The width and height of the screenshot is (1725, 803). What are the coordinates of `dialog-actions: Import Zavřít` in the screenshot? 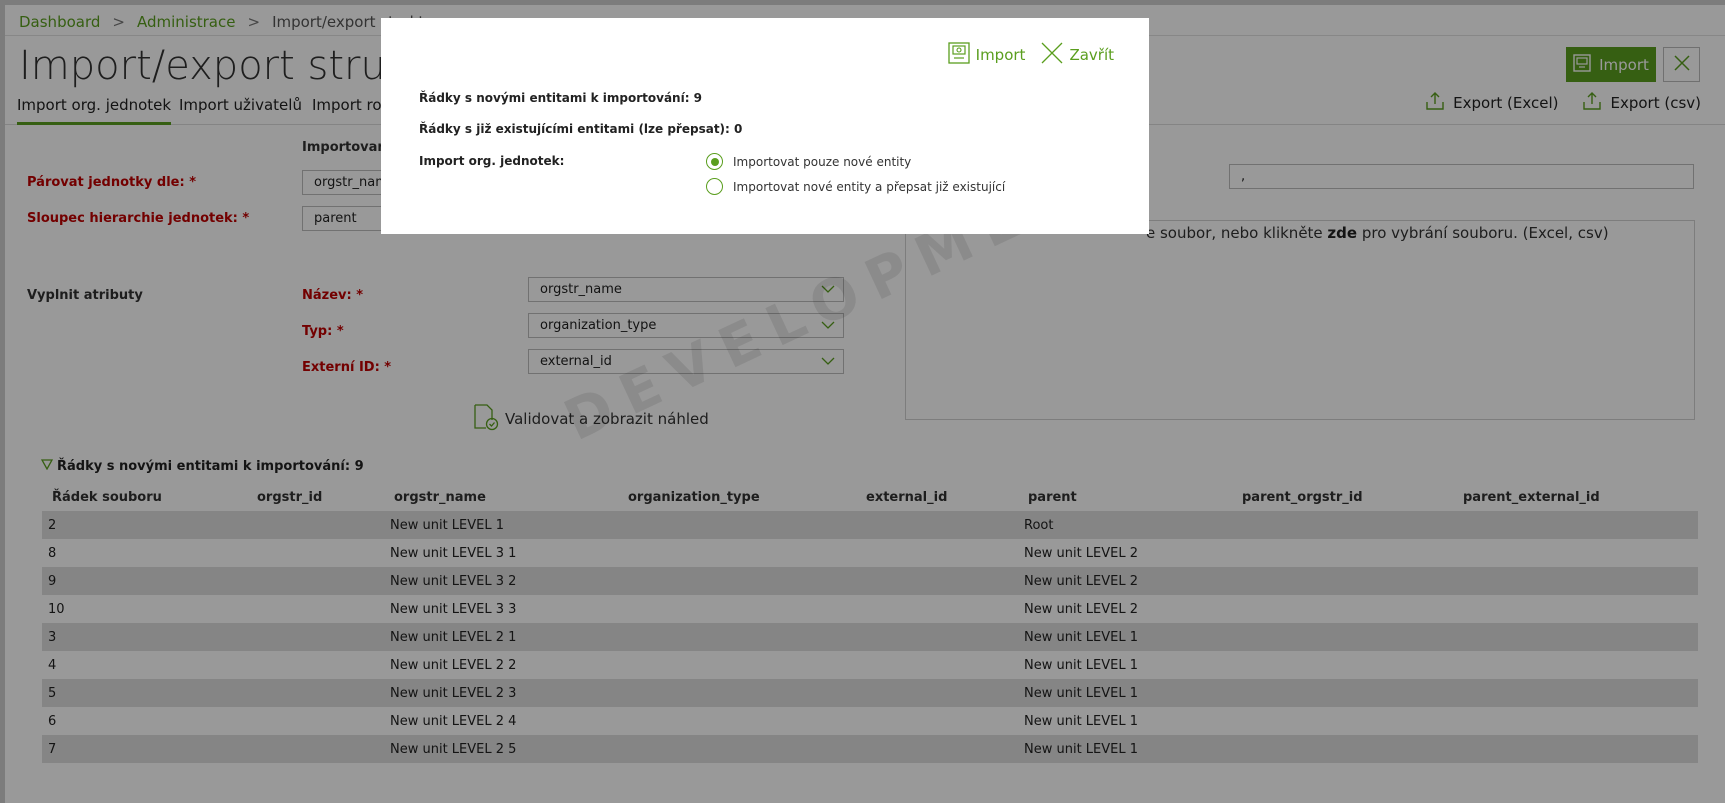 It's located at (1030, 55).